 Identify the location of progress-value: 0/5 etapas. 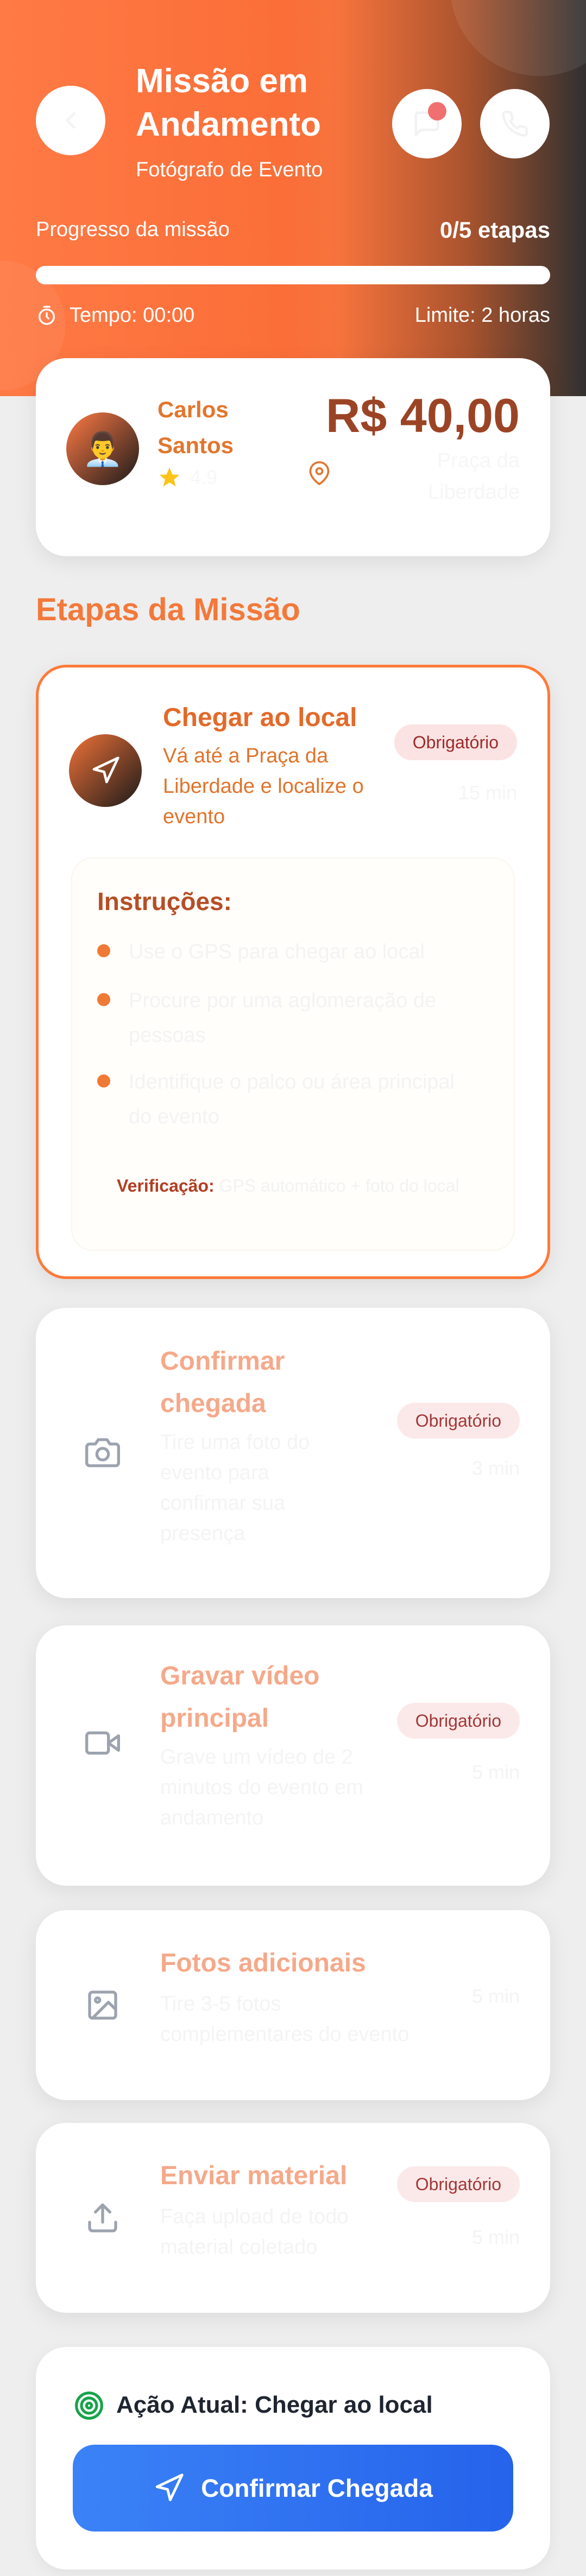
(494, 230).